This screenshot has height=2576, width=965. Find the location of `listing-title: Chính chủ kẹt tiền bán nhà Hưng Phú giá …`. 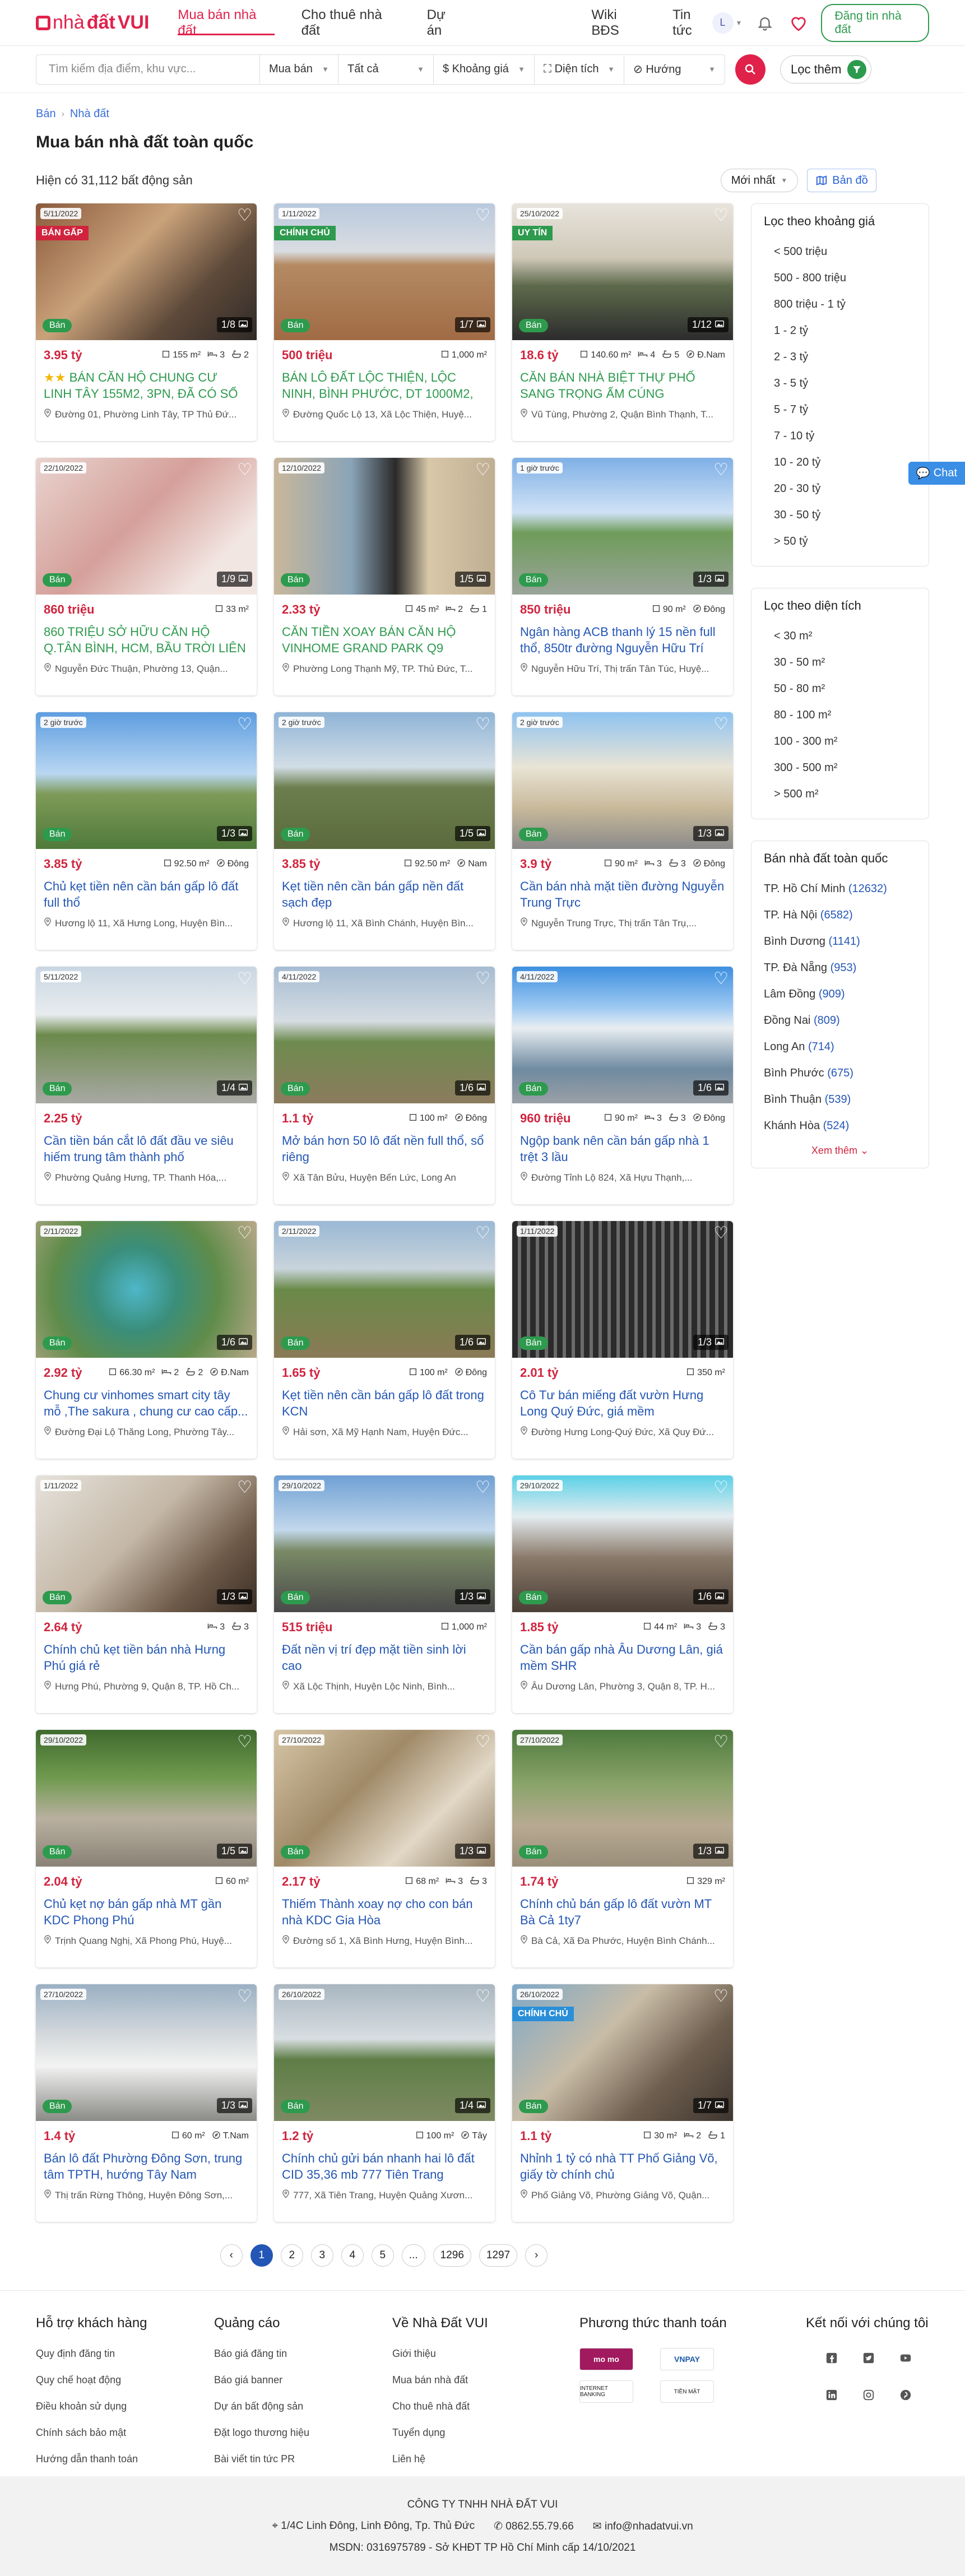

listing-title: Chính chủ kẹt tiền bán nhà Hưng Phú giá … is located at coordinates (146, 1657).